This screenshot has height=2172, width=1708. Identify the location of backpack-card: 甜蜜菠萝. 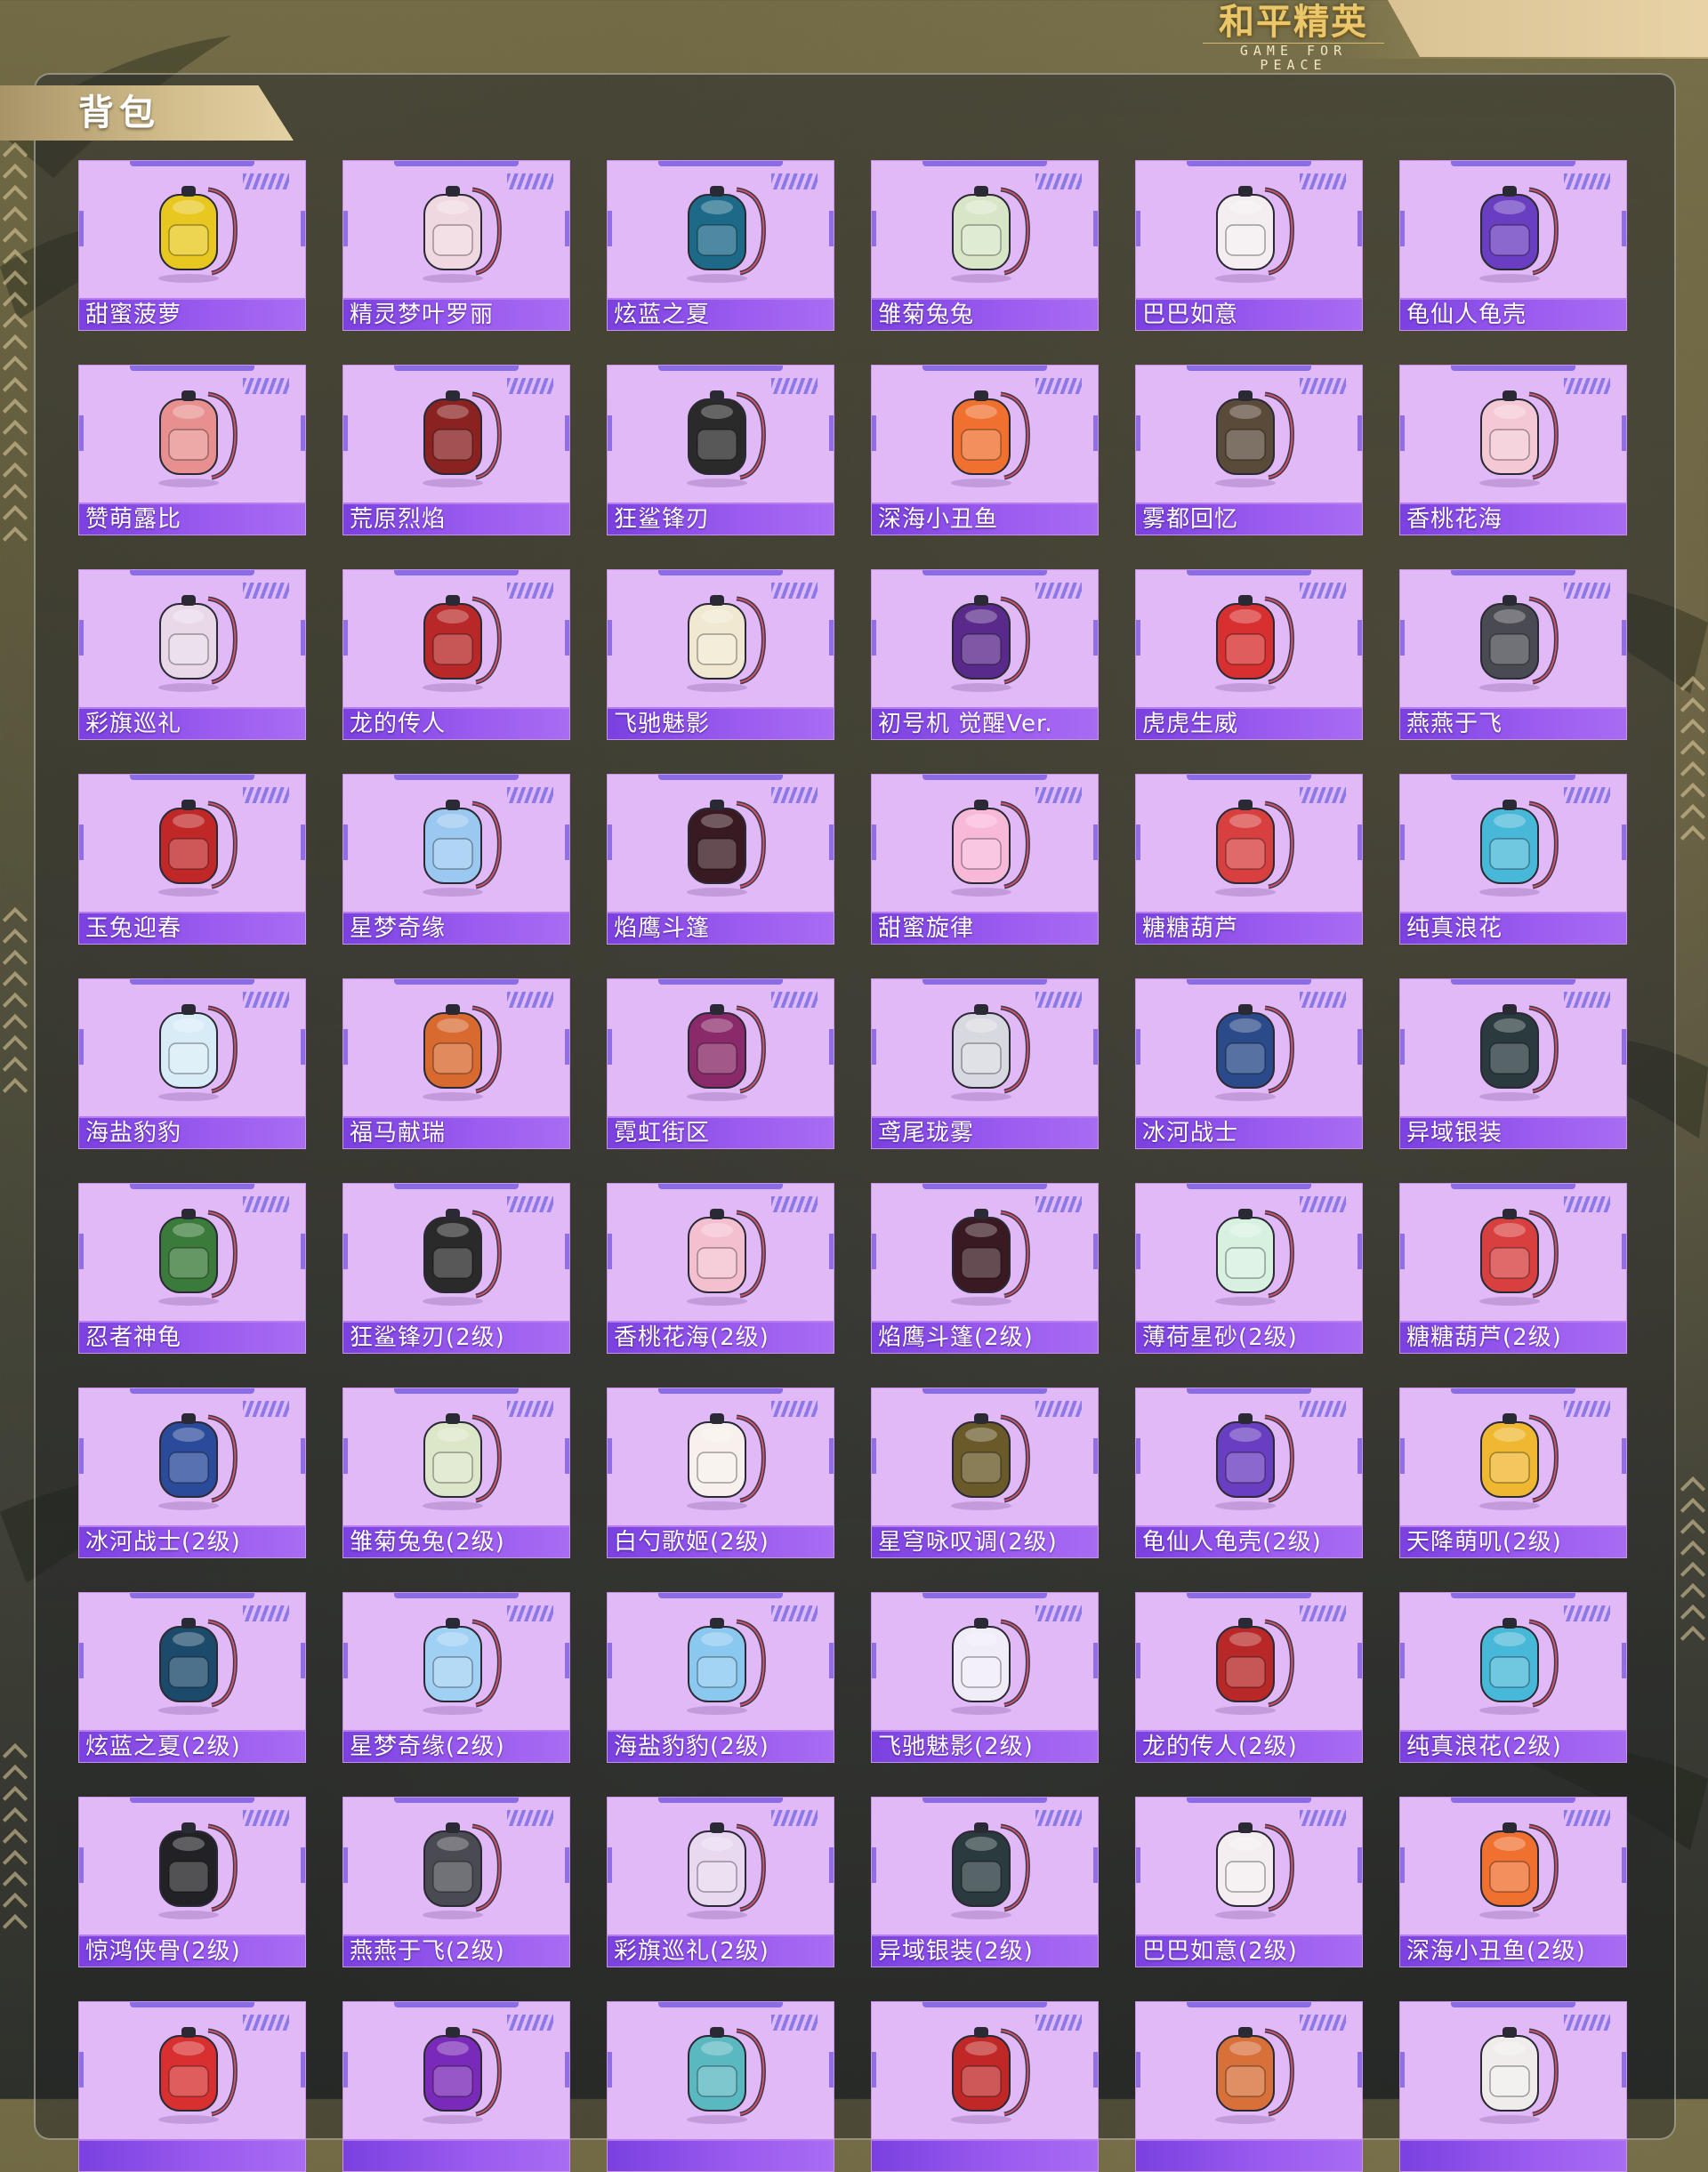
(192, 246).